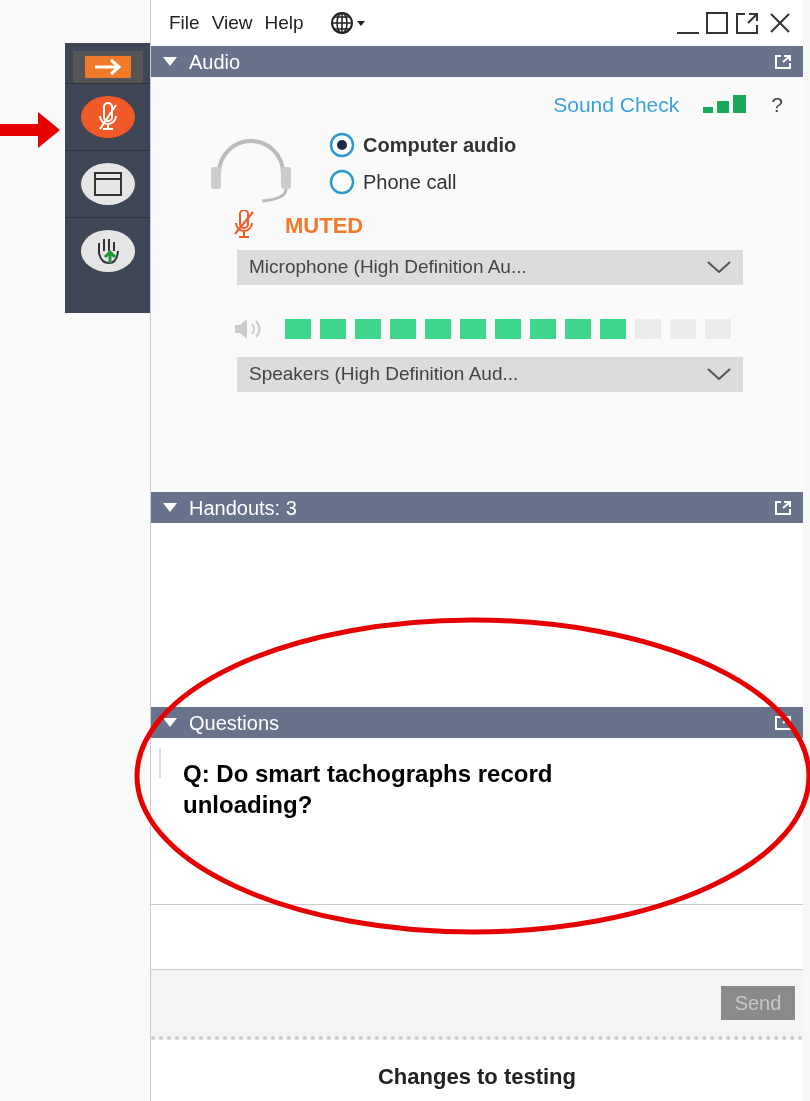  Describe the element at coordinates (347, 23) in the screenshot. I see `globe-language-icon` at that location.